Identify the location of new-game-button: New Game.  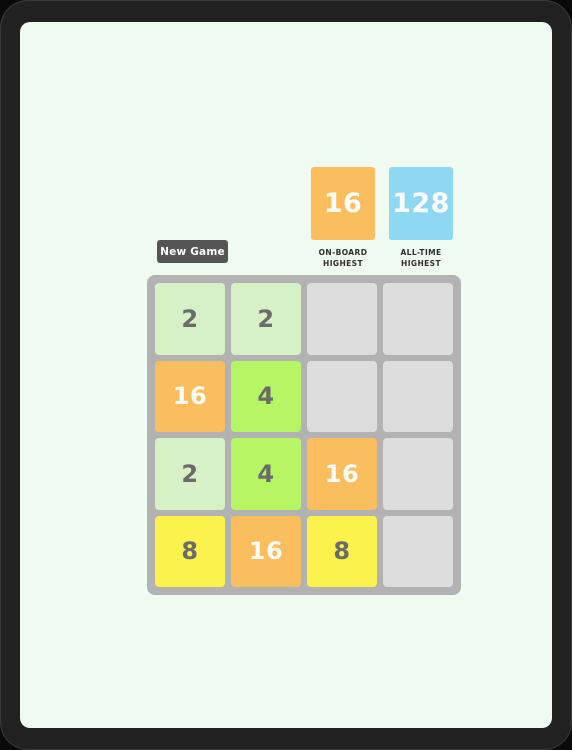
(192, 251).